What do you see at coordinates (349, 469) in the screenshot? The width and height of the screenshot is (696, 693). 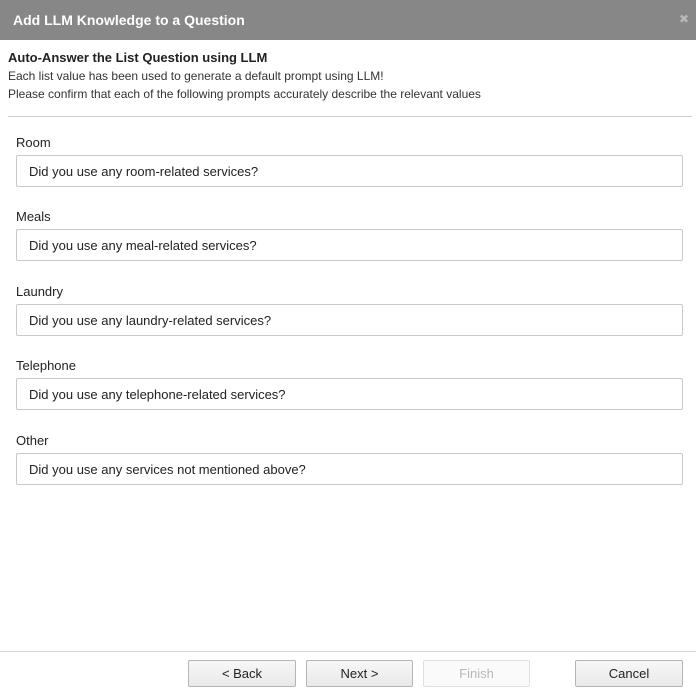 I see `prompt-input-other` at bounding box center [349, 469].